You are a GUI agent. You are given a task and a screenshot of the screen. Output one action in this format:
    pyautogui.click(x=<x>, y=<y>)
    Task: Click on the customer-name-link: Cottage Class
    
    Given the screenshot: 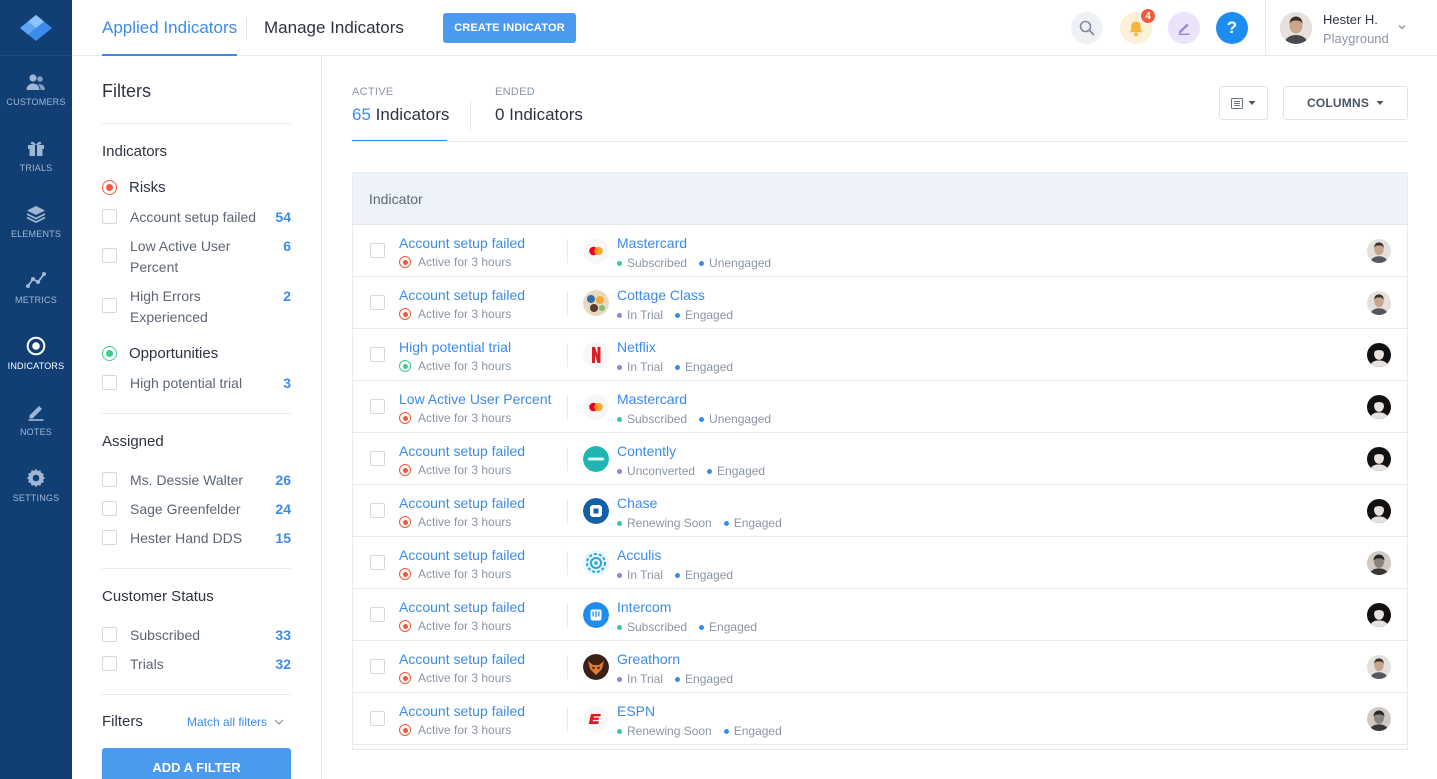 What is the action you would take?
    pyautogui.click(x=661, y=295)
    